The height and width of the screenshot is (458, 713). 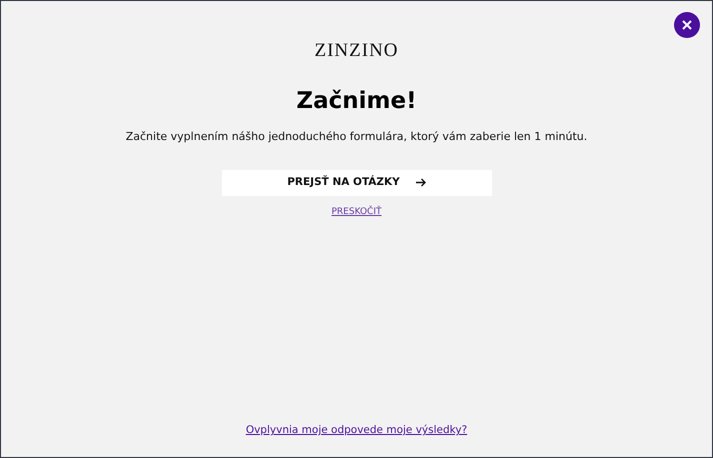 What do you see at coordinates (356, 212) in the screenshot?
I see `skip-link: PRESKOČIŤ` at bounding box center [356, 212].